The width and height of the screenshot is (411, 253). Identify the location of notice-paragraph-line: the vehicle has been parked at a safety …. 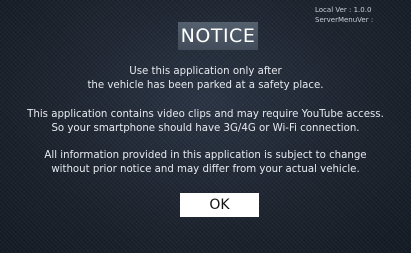
(205, 85).